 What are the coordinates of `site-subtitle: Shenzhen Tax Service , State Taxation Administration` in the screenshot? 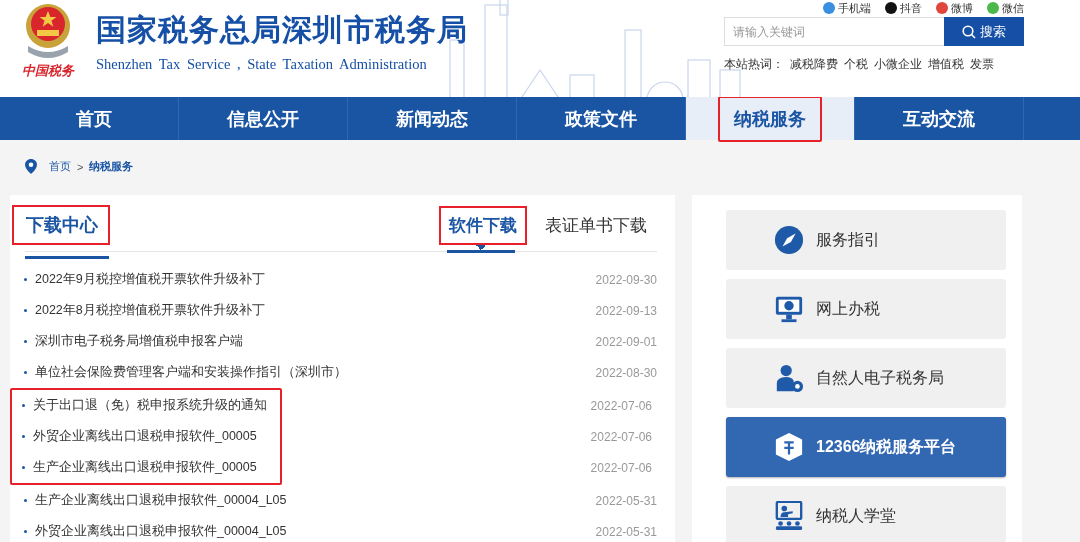 It's located at (262, 64).